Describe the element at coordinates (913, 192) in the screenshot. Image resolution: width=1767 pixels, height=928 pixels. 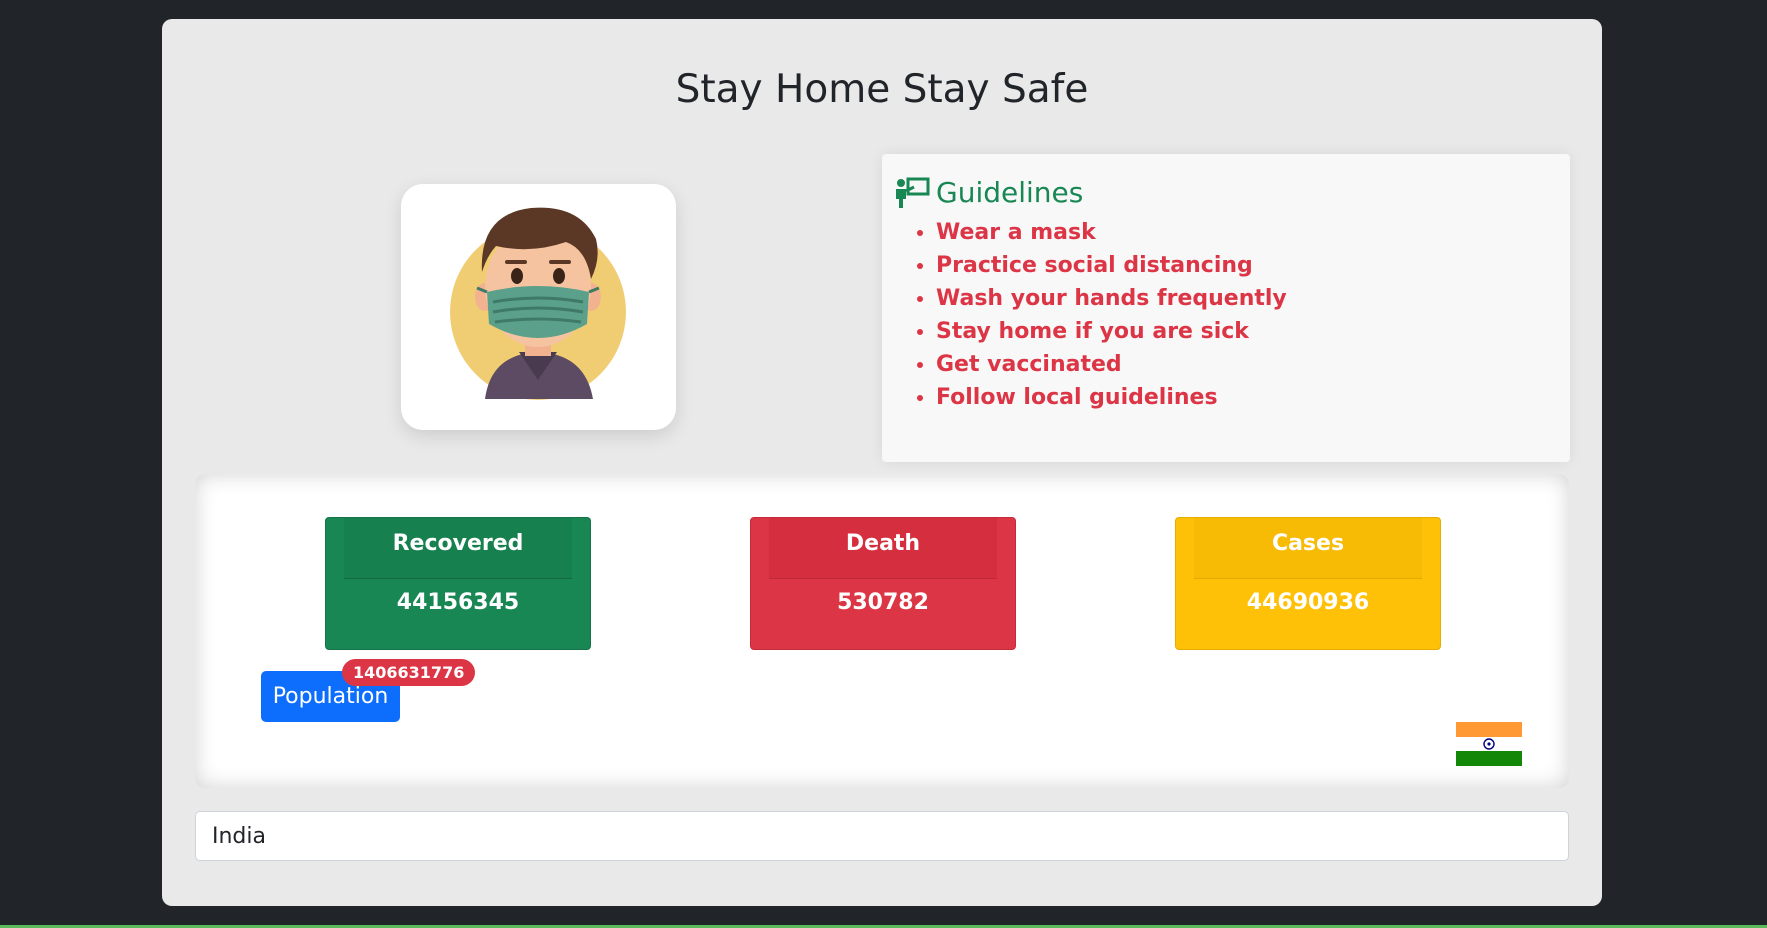
I see `teacher-presentation-icon` at that location.